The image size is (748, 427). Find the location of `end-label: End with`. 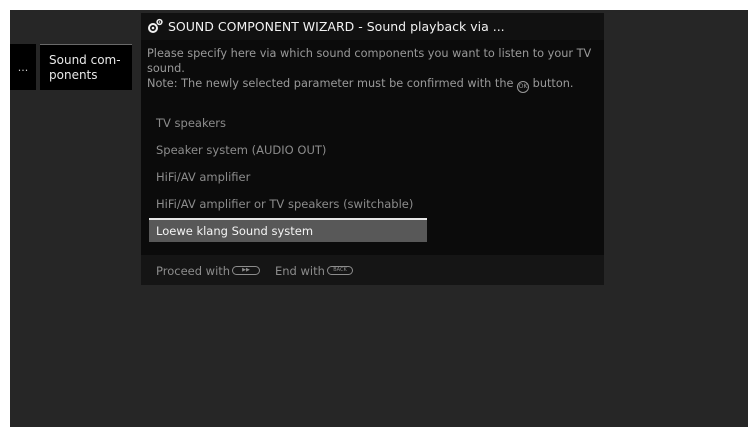

end-label: End with is located at coordinates (300, 271).